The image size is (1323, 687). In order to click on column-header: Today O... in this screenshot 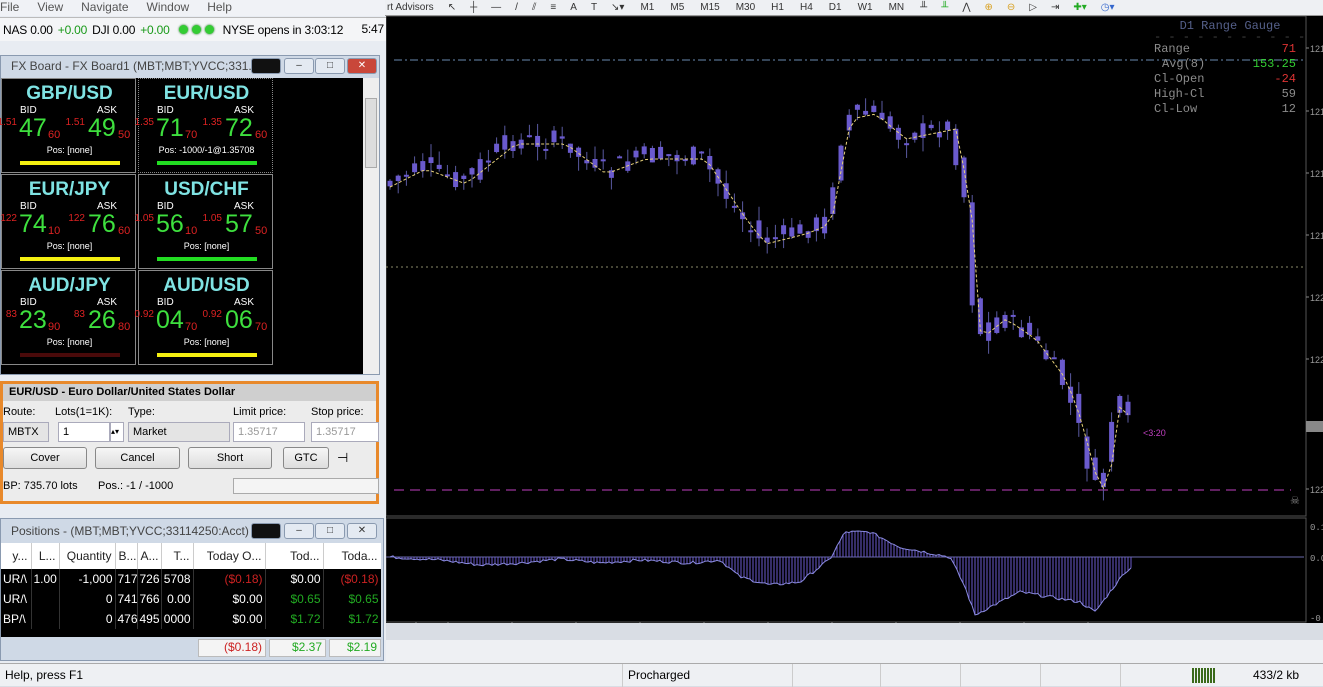, I will do `click(229, 556)`.